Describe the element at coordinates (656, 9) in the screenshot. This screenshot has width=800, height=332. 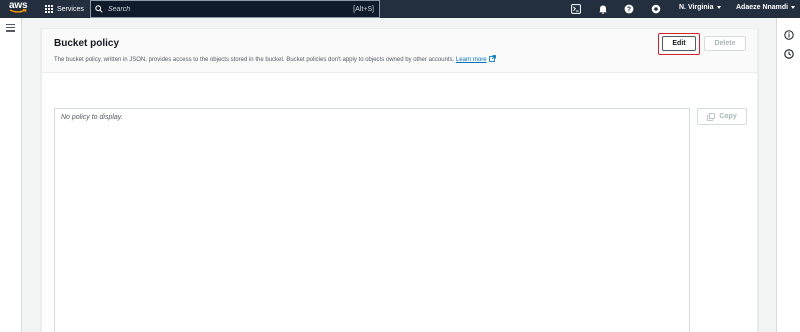
I see `gear-icon` at that location.